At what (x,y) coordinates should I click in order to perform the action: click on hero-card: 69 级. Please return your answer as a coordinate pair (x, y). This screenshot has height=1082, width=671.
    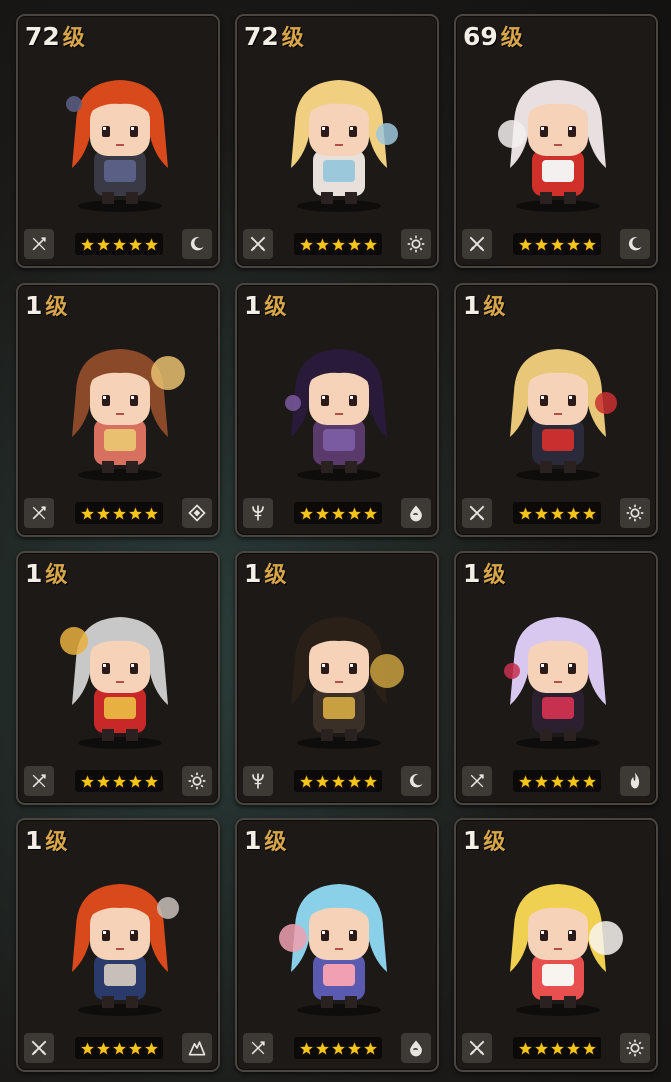
    Looking at the image, I should click on (556, 141).